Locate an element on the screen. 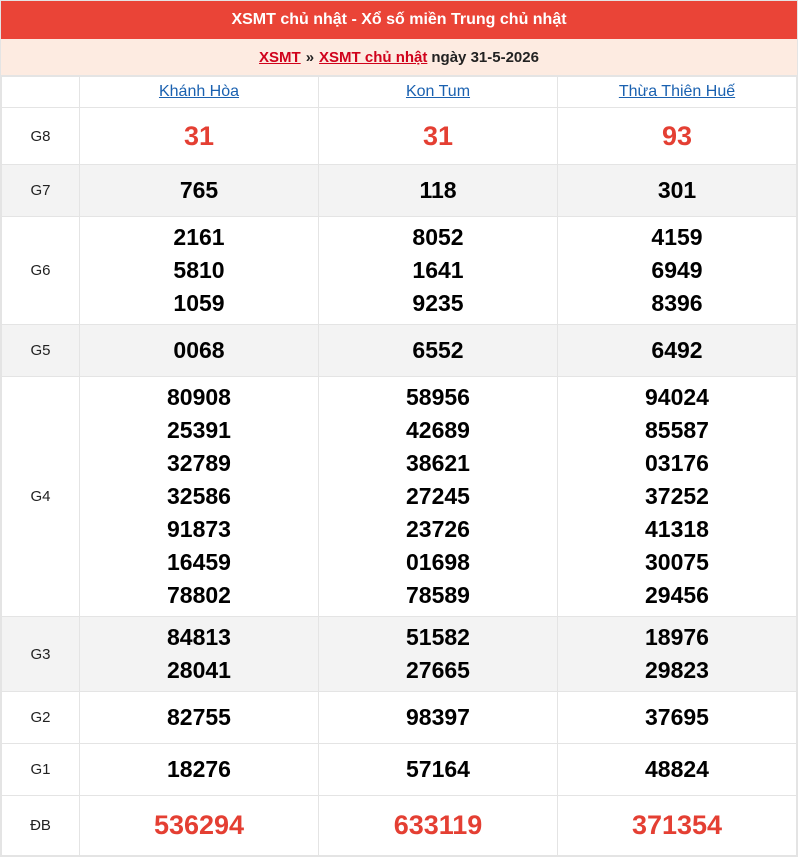 This screenshot has height=857, width=798. prize-cell: 765 is located at coordinates (199, 190).